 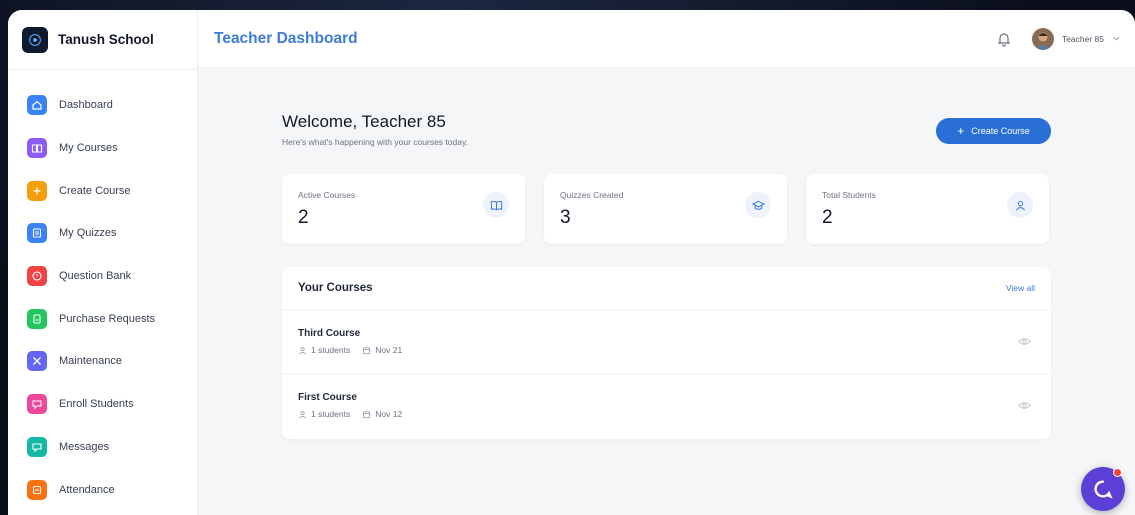 I want to click on sidebar-item-messages: Messages, so click(x=102, y=447).